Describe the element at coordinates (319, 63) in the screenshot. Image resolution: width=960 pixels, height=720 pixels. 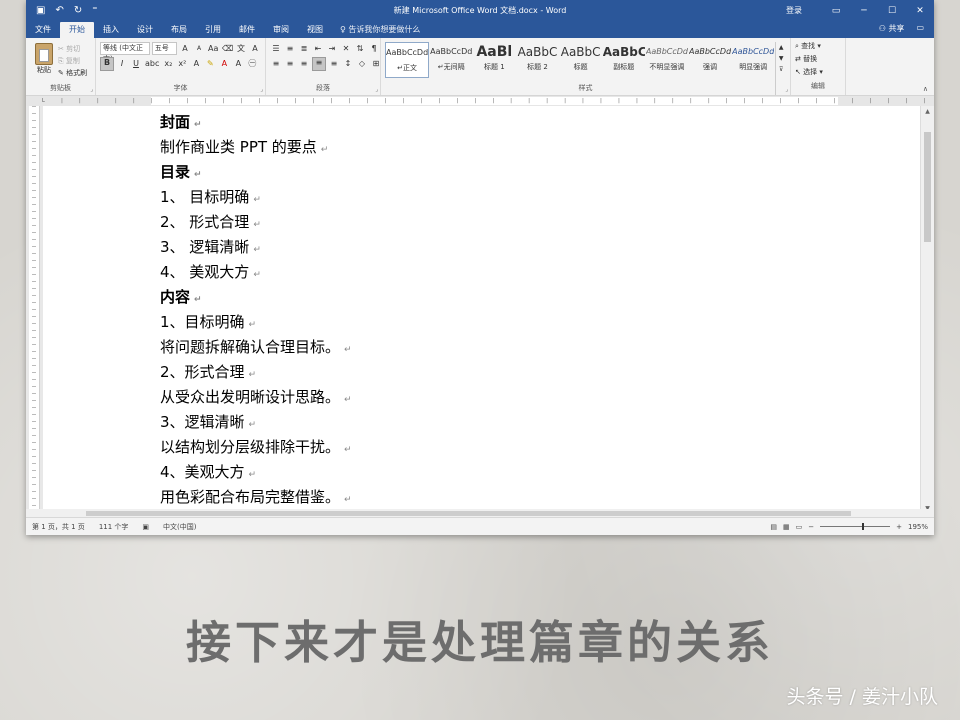
I see `justify-icon: ≡` at that location.